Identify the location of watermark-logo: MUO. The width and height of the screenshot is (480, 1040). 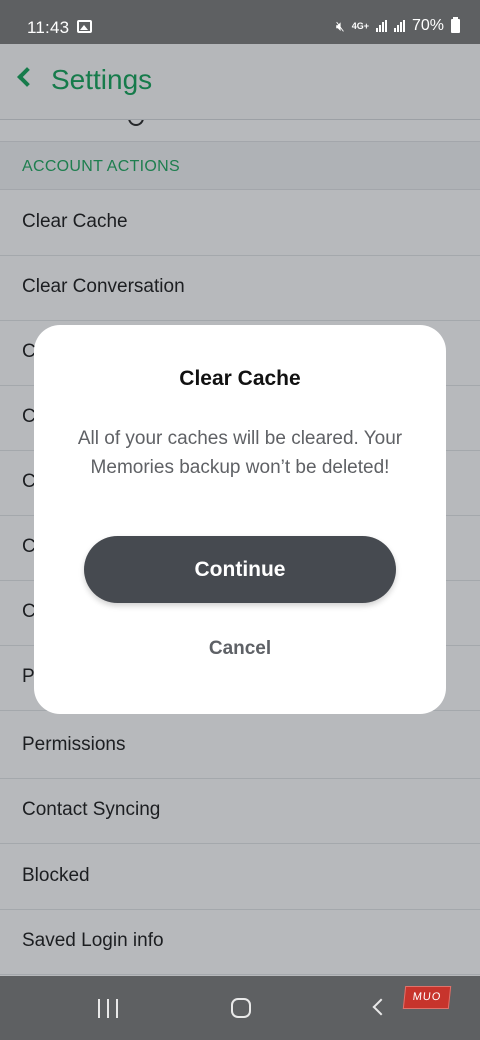
(427, 997).